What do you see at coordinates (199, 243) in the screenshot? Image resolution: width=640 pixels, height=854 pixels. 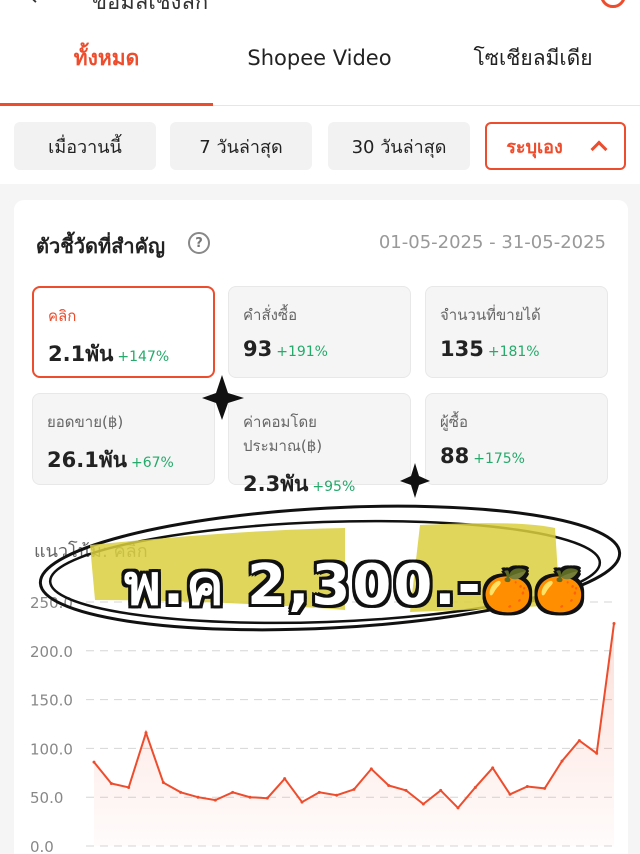 I see `help-icon: ?` at bounding box center [199, 243].